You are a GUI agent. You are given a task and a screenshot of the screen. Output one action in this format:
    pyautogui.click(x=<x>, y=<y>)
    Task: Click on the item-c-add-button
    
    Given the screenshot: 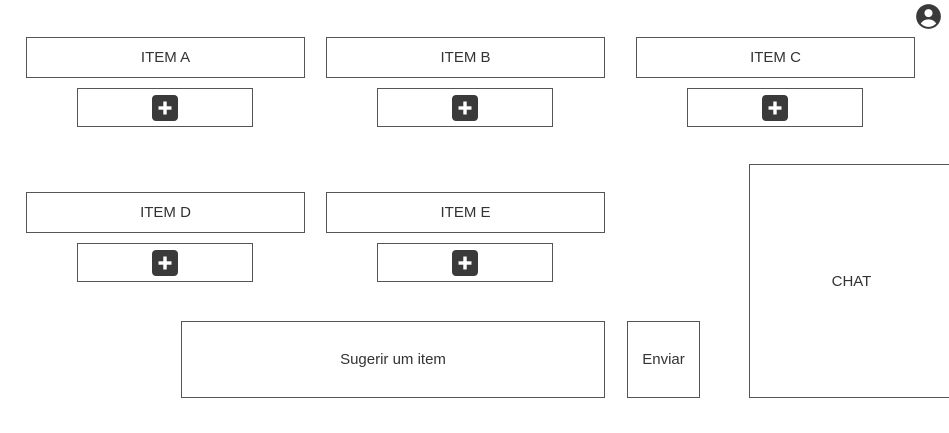 What is the action you would take?
    pyautogui.click(x=775, y=107)
    